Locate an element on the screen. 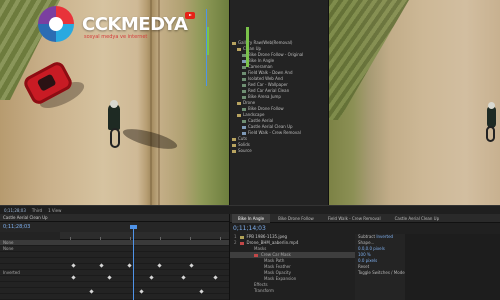 The width and height of the screenshot is (500, 300). layer-row is located at coordinates (114, 297).